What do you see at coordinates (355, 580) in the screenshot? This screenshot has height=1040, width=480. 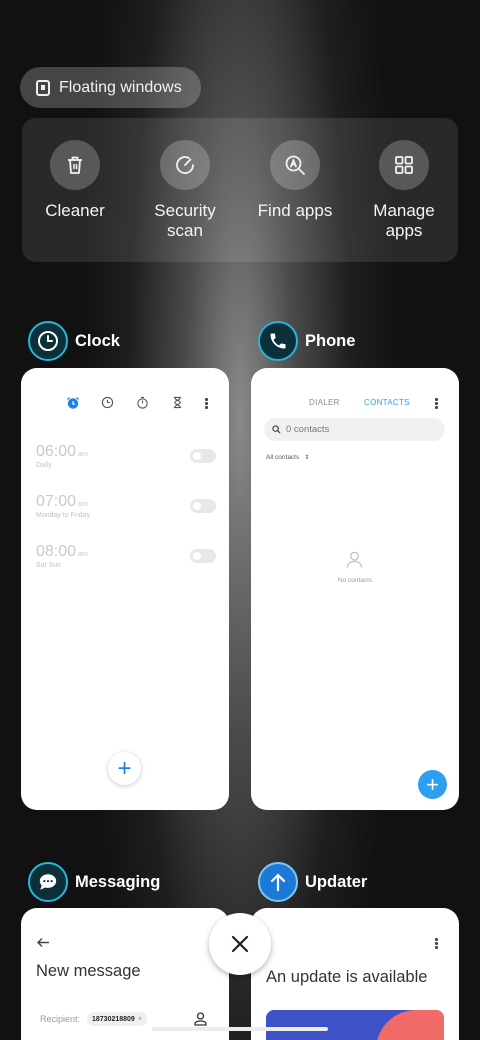 I see `no-contacts-text: No contacts` at bounding box center [355, 580].